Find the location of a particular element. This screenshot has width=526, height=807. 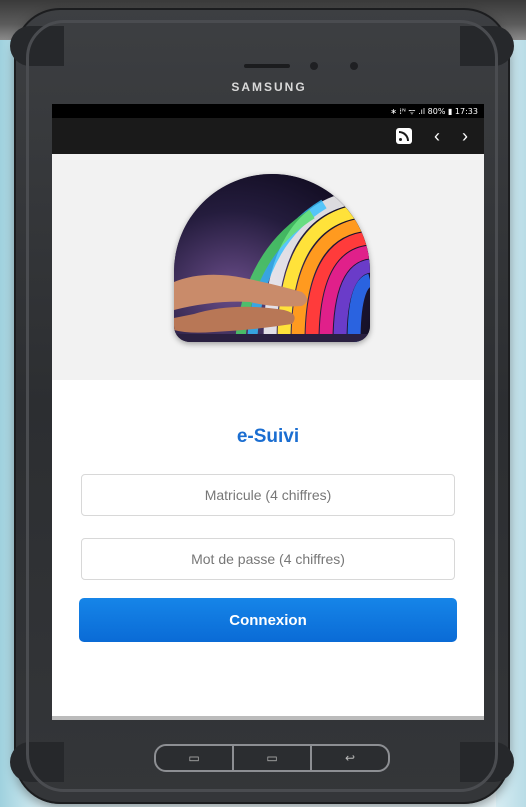

brand-logo: SAMSUNG is located at coordinates (269, 87).